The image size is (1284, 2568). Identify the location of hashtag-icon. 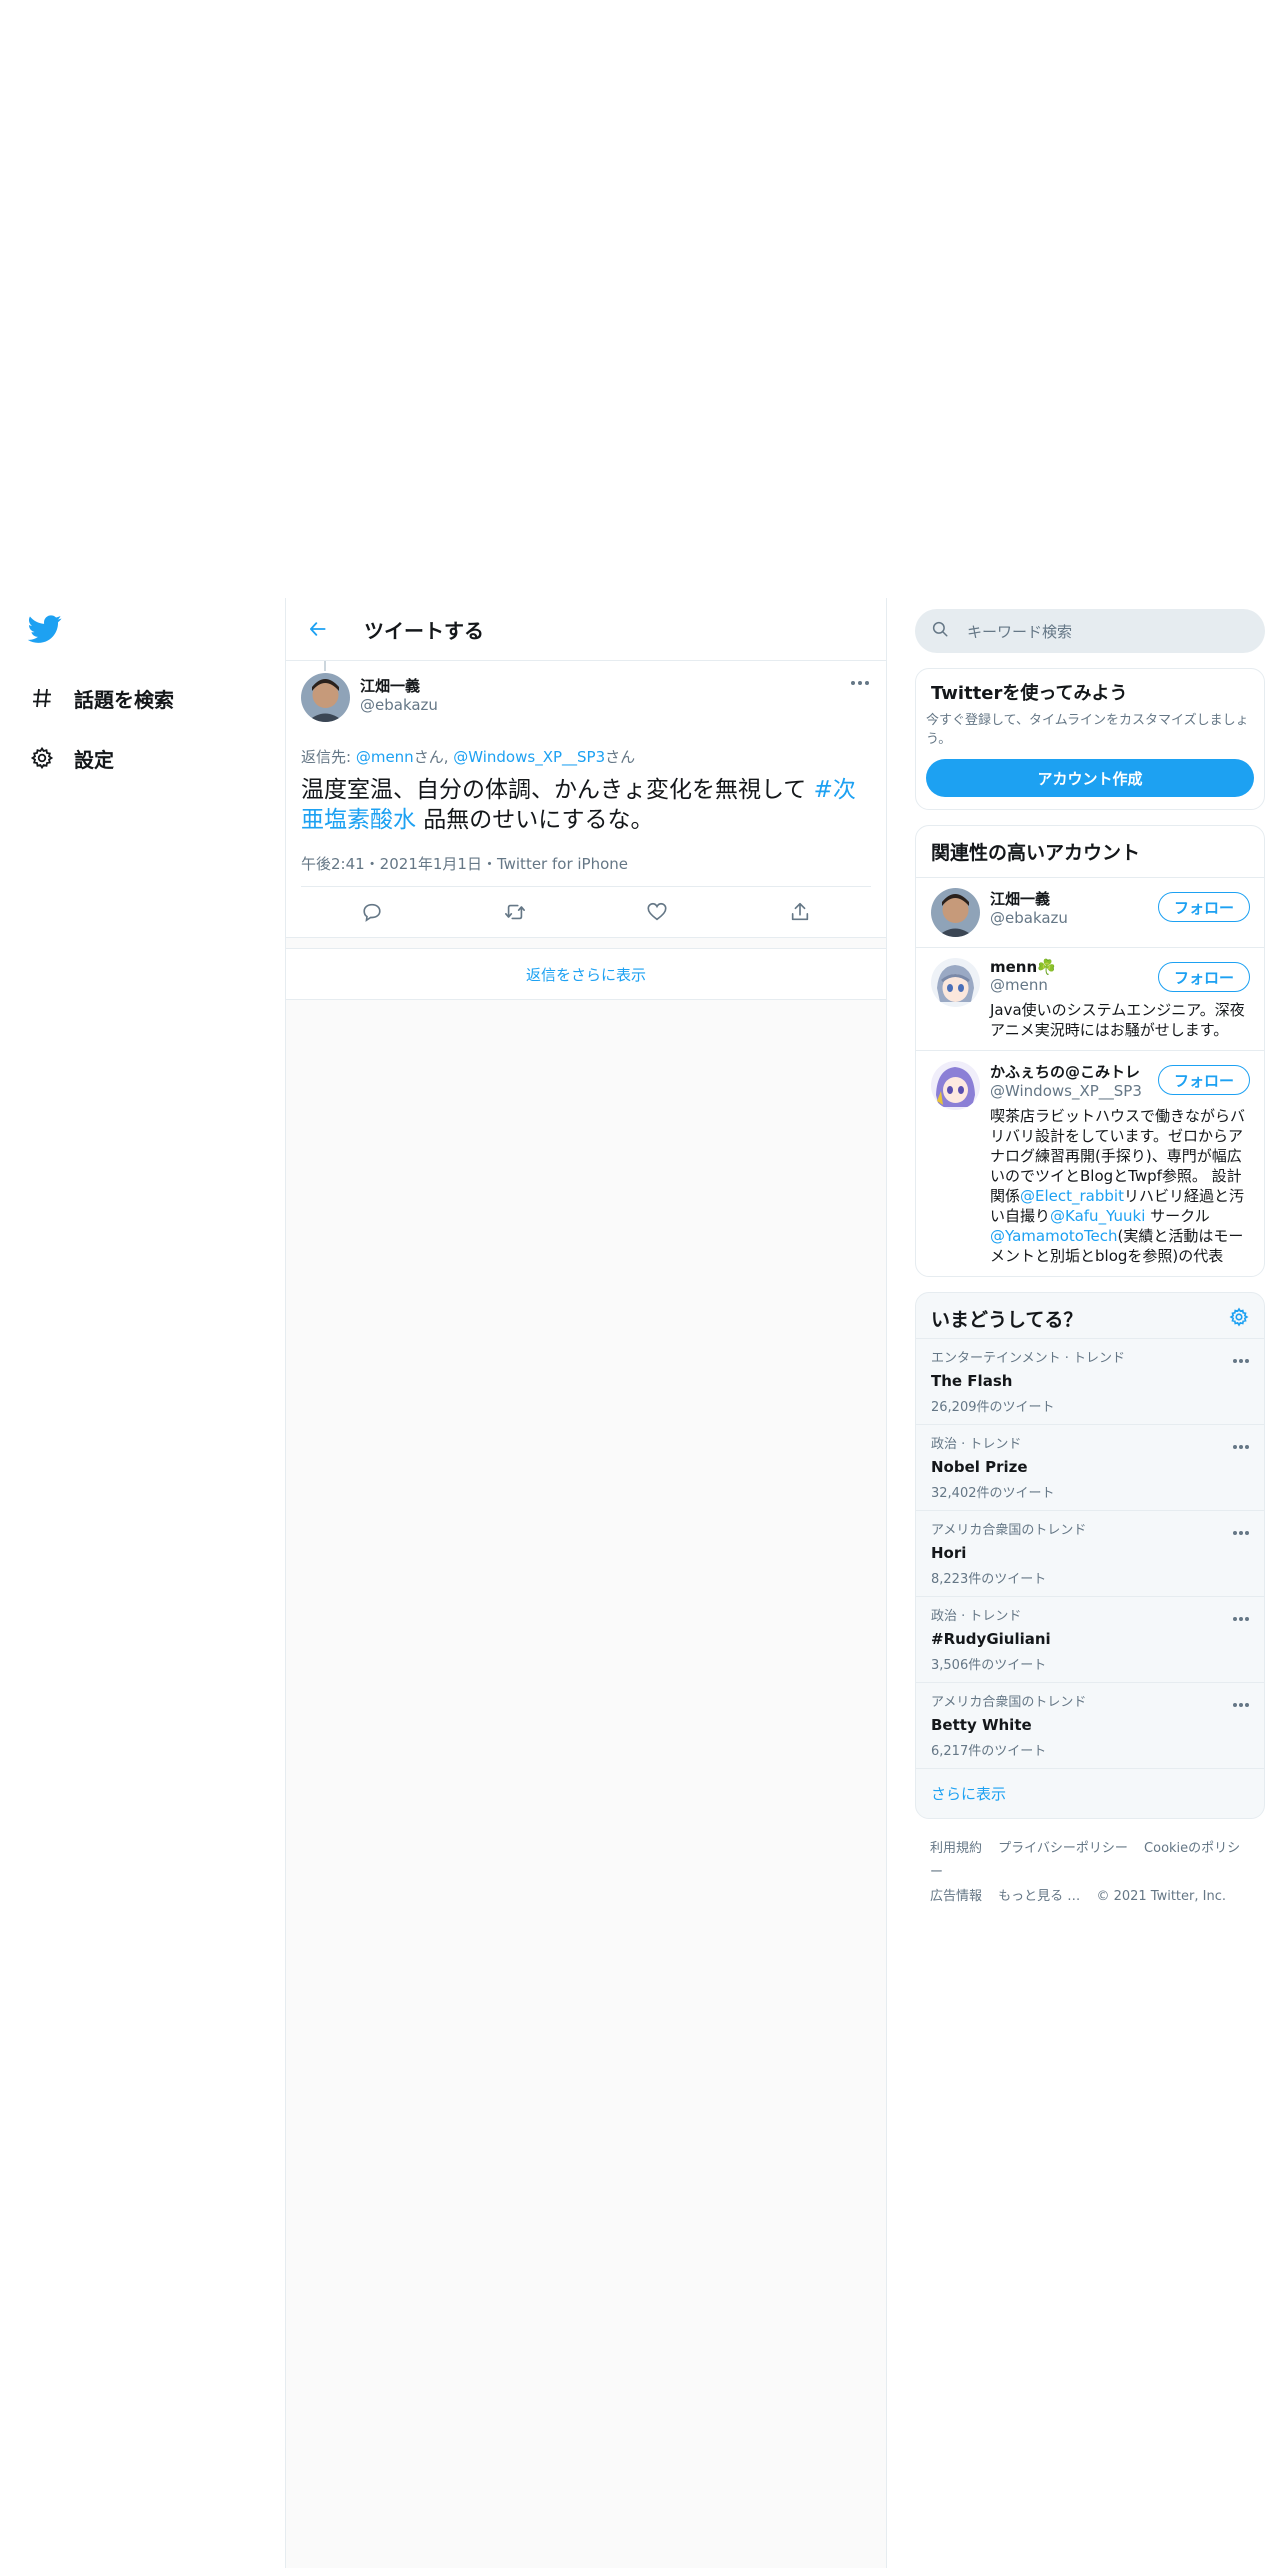
(42, 698).